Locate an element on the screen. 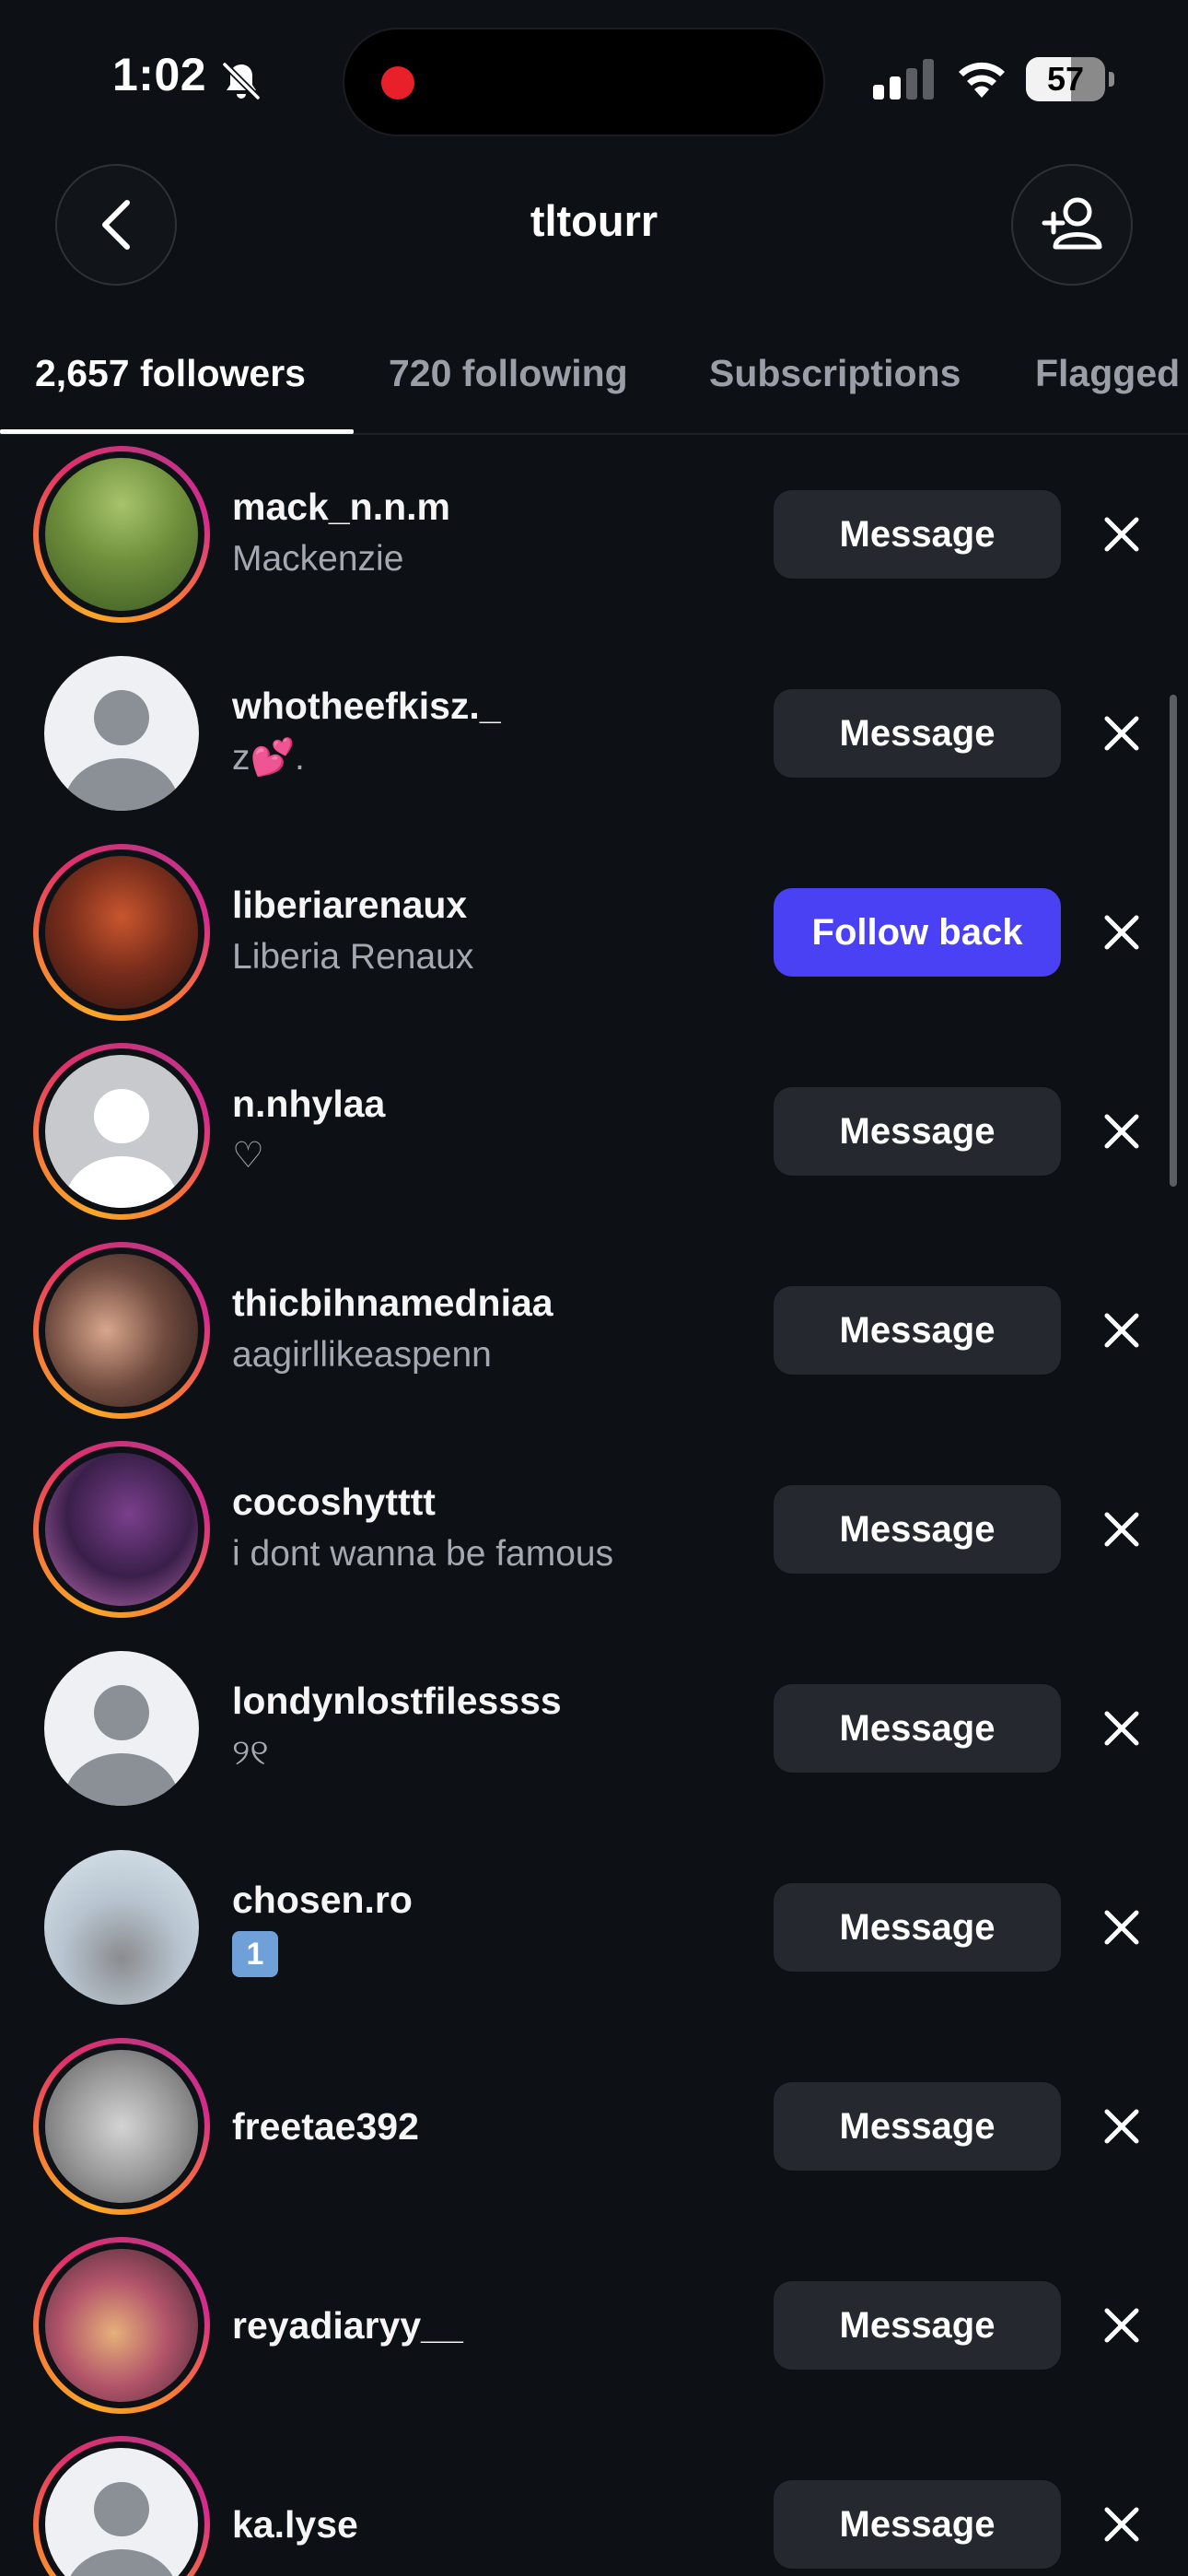 The height and width of the screenshot is (2576, 1188). display-name: i dont wanna be famous is located at coordinates (423, 1554).